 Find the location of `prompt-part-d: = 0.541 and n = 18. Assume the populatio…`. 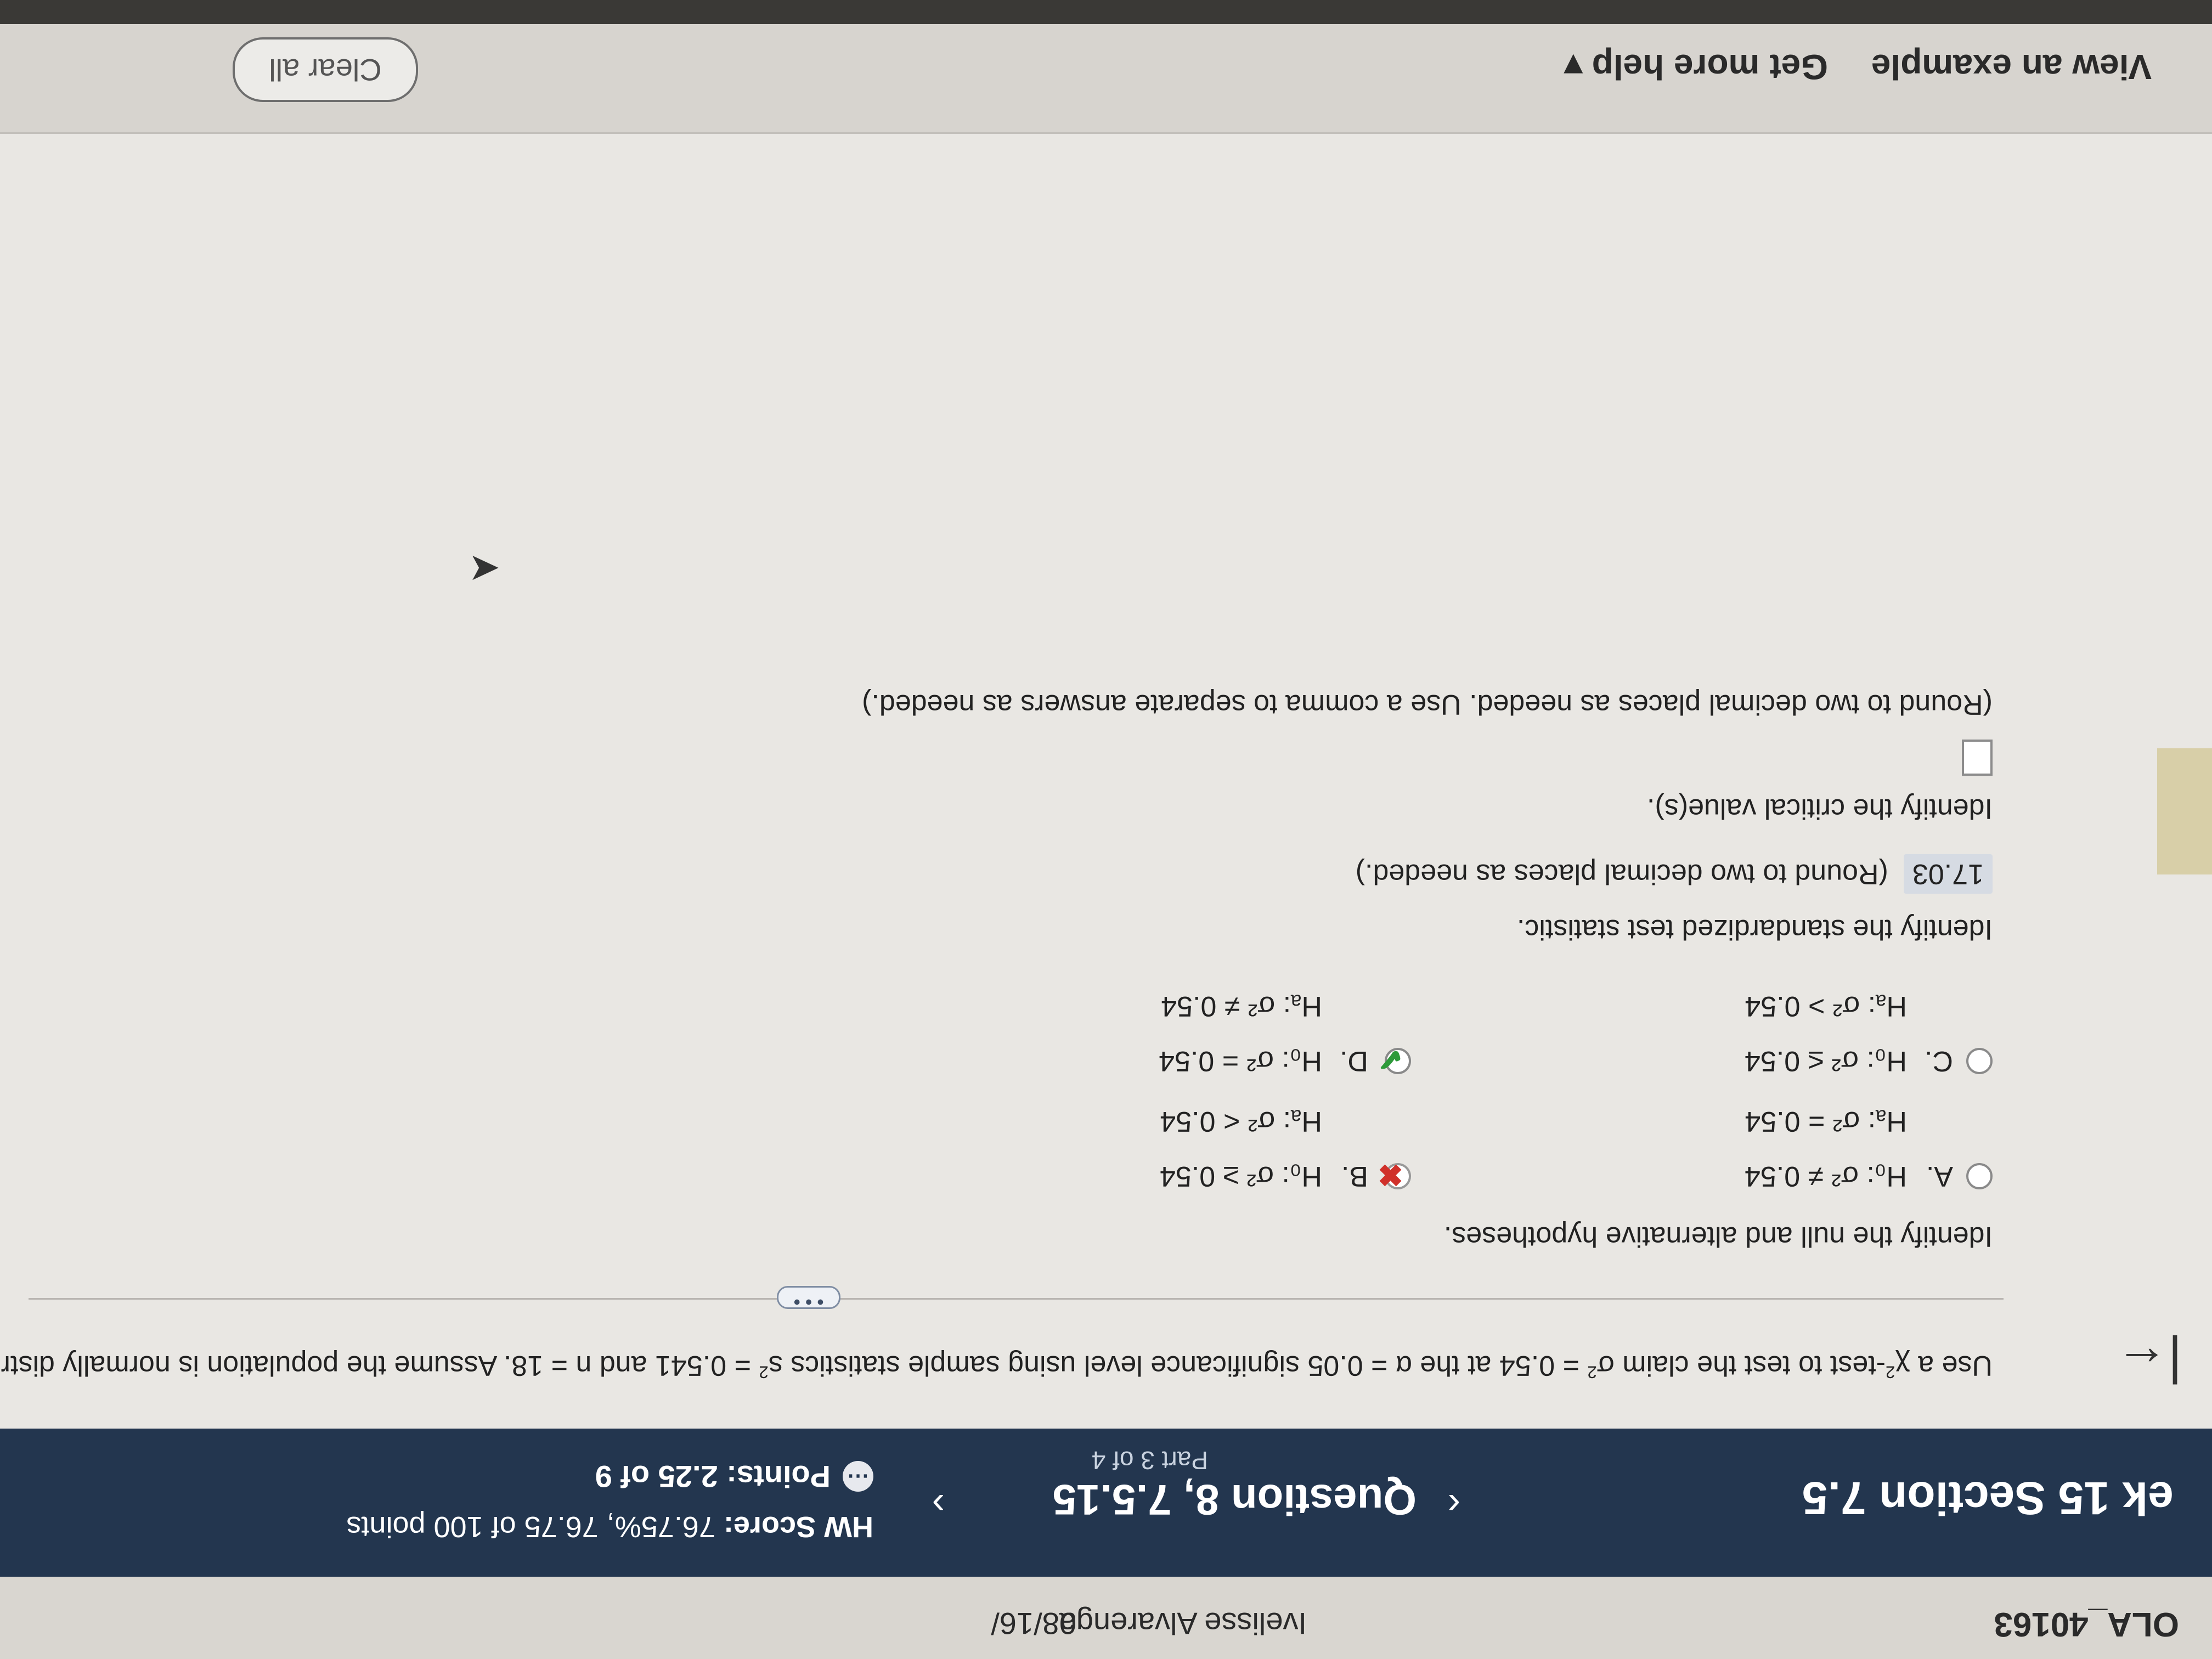

prompt-part-d: = 0.541 and n = 18. Assume the populatio… is located at coordinates (375, 1365).